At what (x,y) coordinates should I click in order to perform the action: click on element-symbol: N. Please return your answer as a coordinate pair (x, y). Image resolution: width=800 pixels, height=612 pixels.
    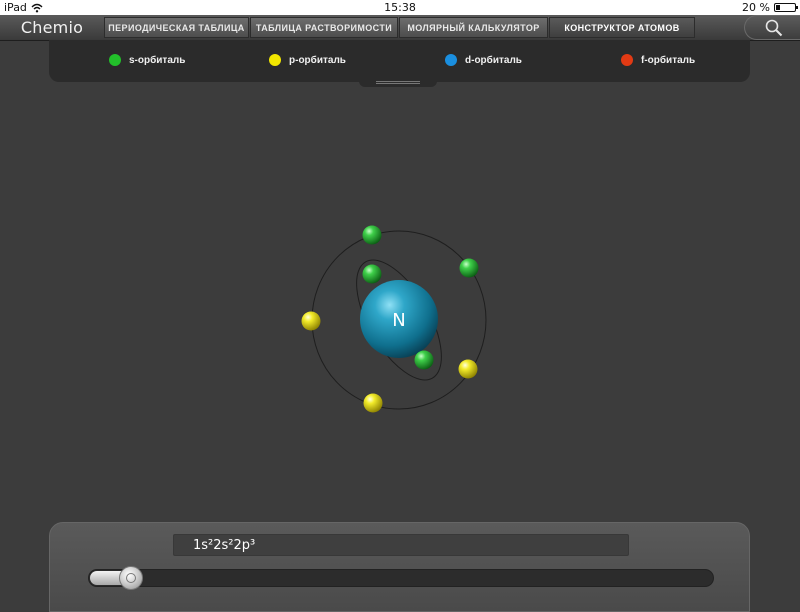
    Looking at the image, I should click on (398, 320).